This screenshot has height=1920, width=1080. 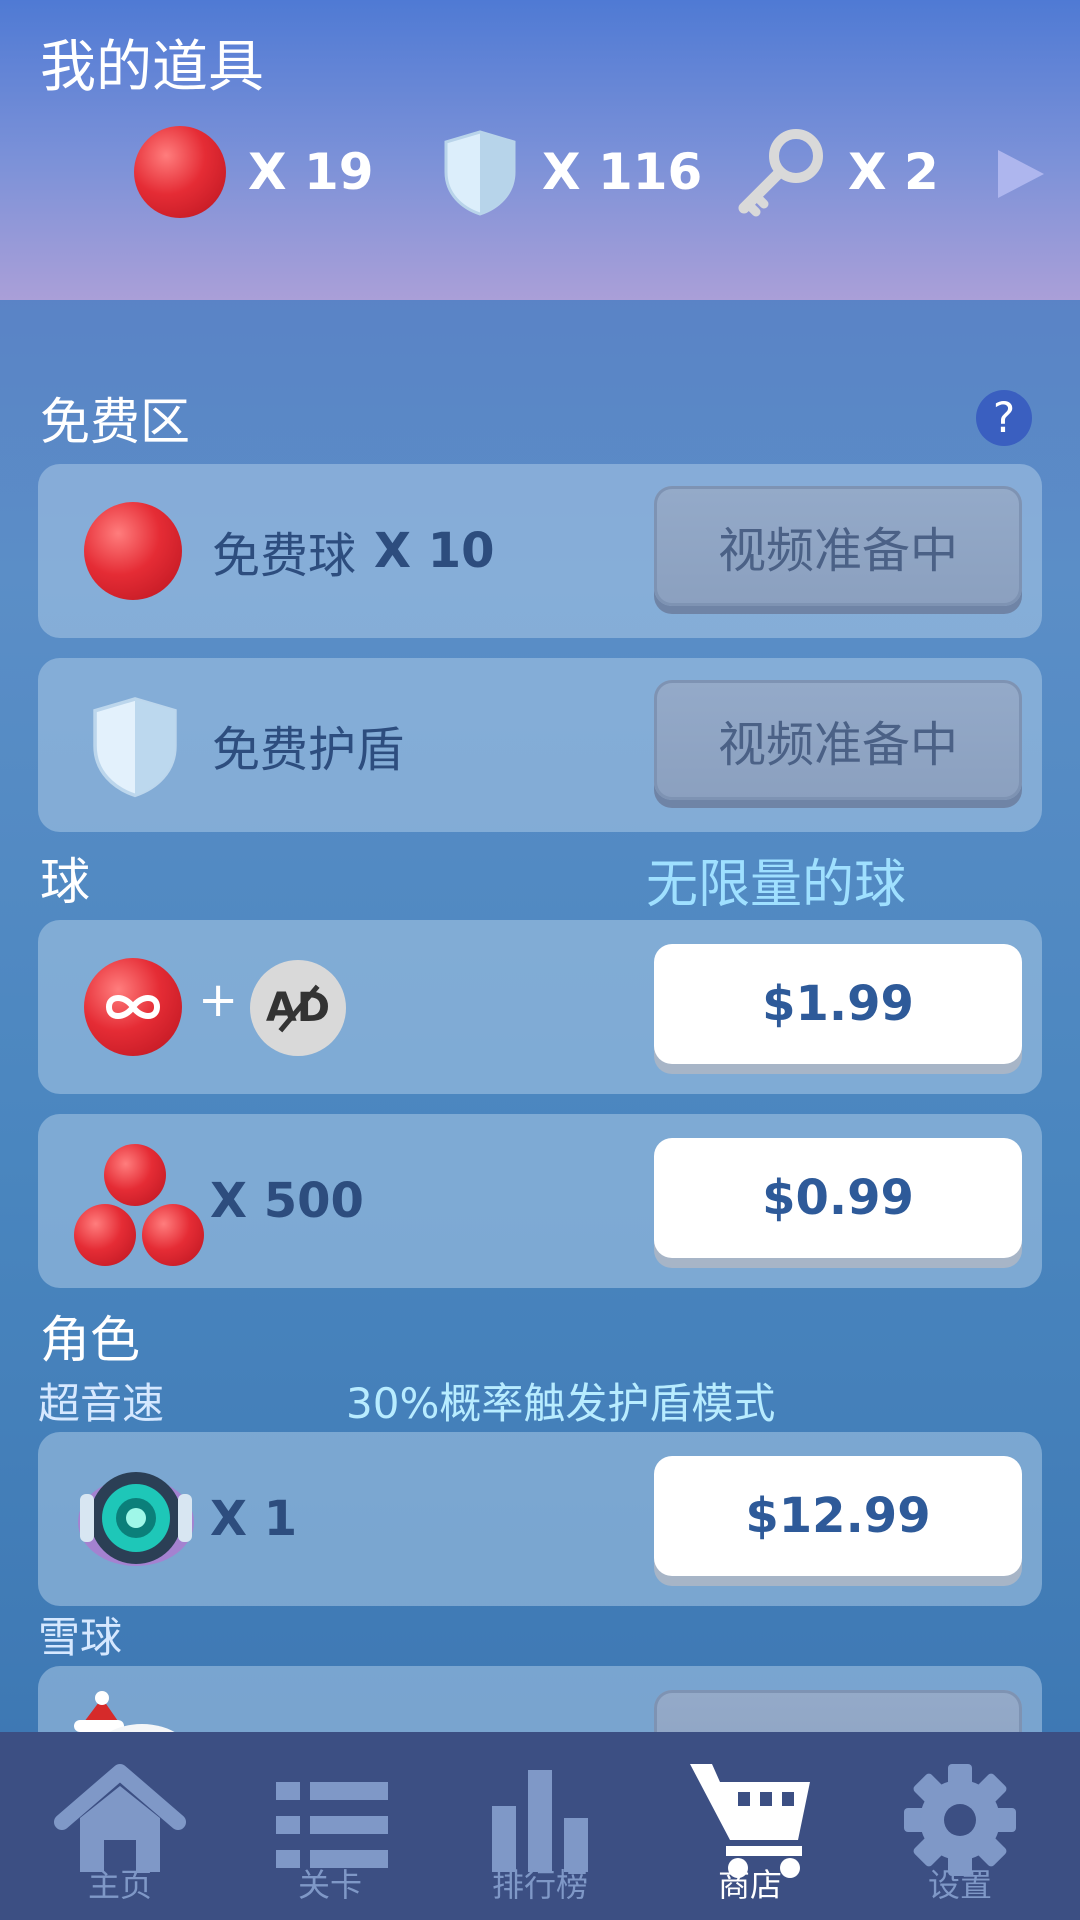 I want to click on nav-leaderboard: 排行榜, so click(x=540, y=1826).